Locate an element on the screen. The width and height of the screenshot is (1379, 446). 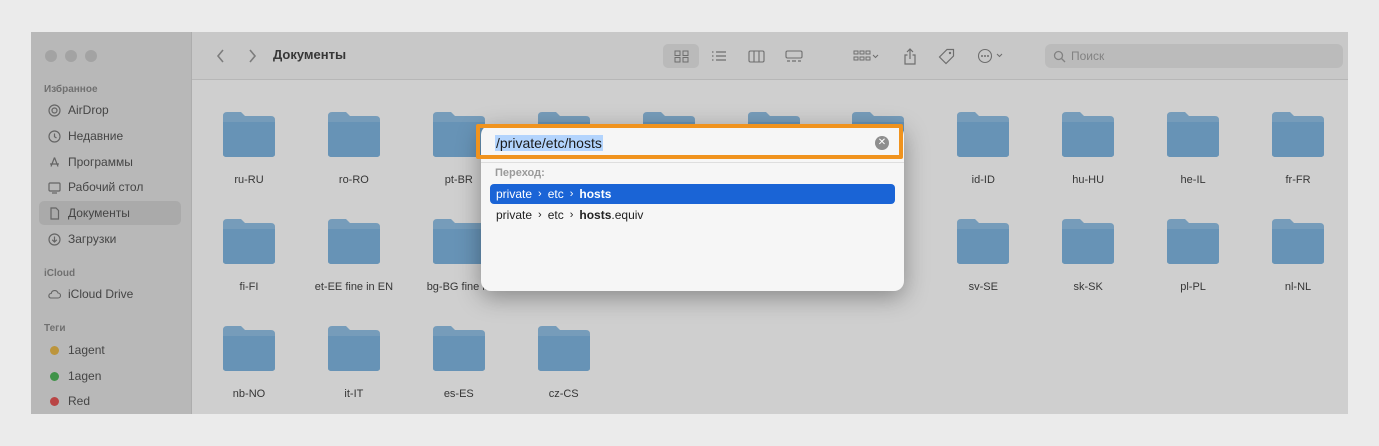
highlight-annotation is located at coordinates (689, 141).